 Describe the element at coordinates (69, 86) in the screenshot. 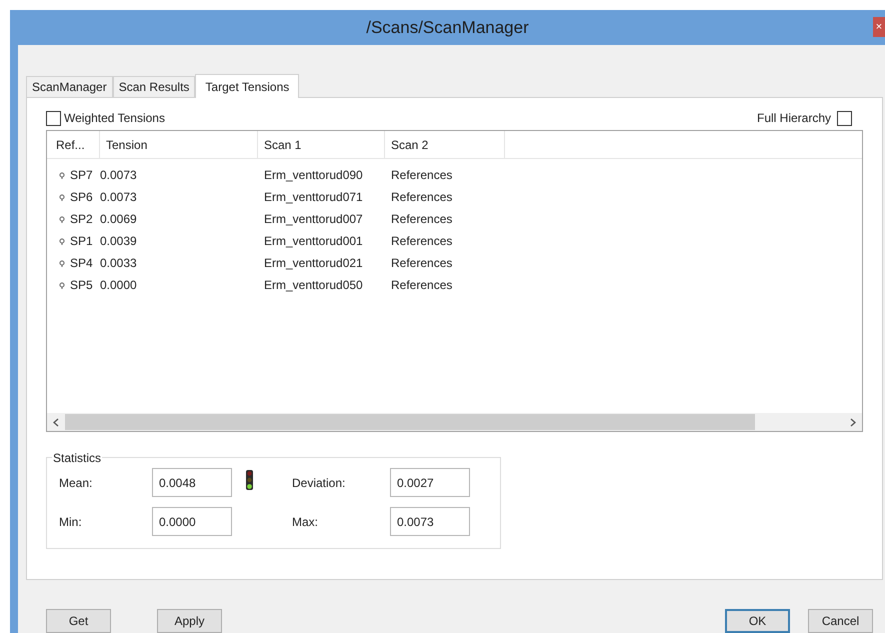

I see `tab: ScanManager` at that location.